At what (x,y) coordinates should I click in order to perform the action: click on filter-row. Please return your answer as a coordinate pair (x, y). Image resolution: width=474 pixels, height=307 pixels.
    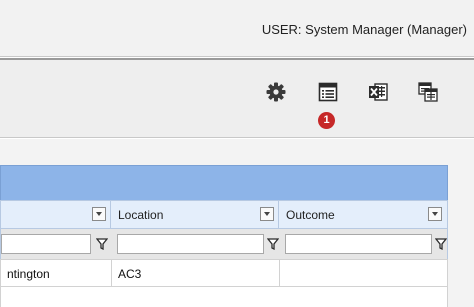
    Looking at the image, I should click on (224, 244).